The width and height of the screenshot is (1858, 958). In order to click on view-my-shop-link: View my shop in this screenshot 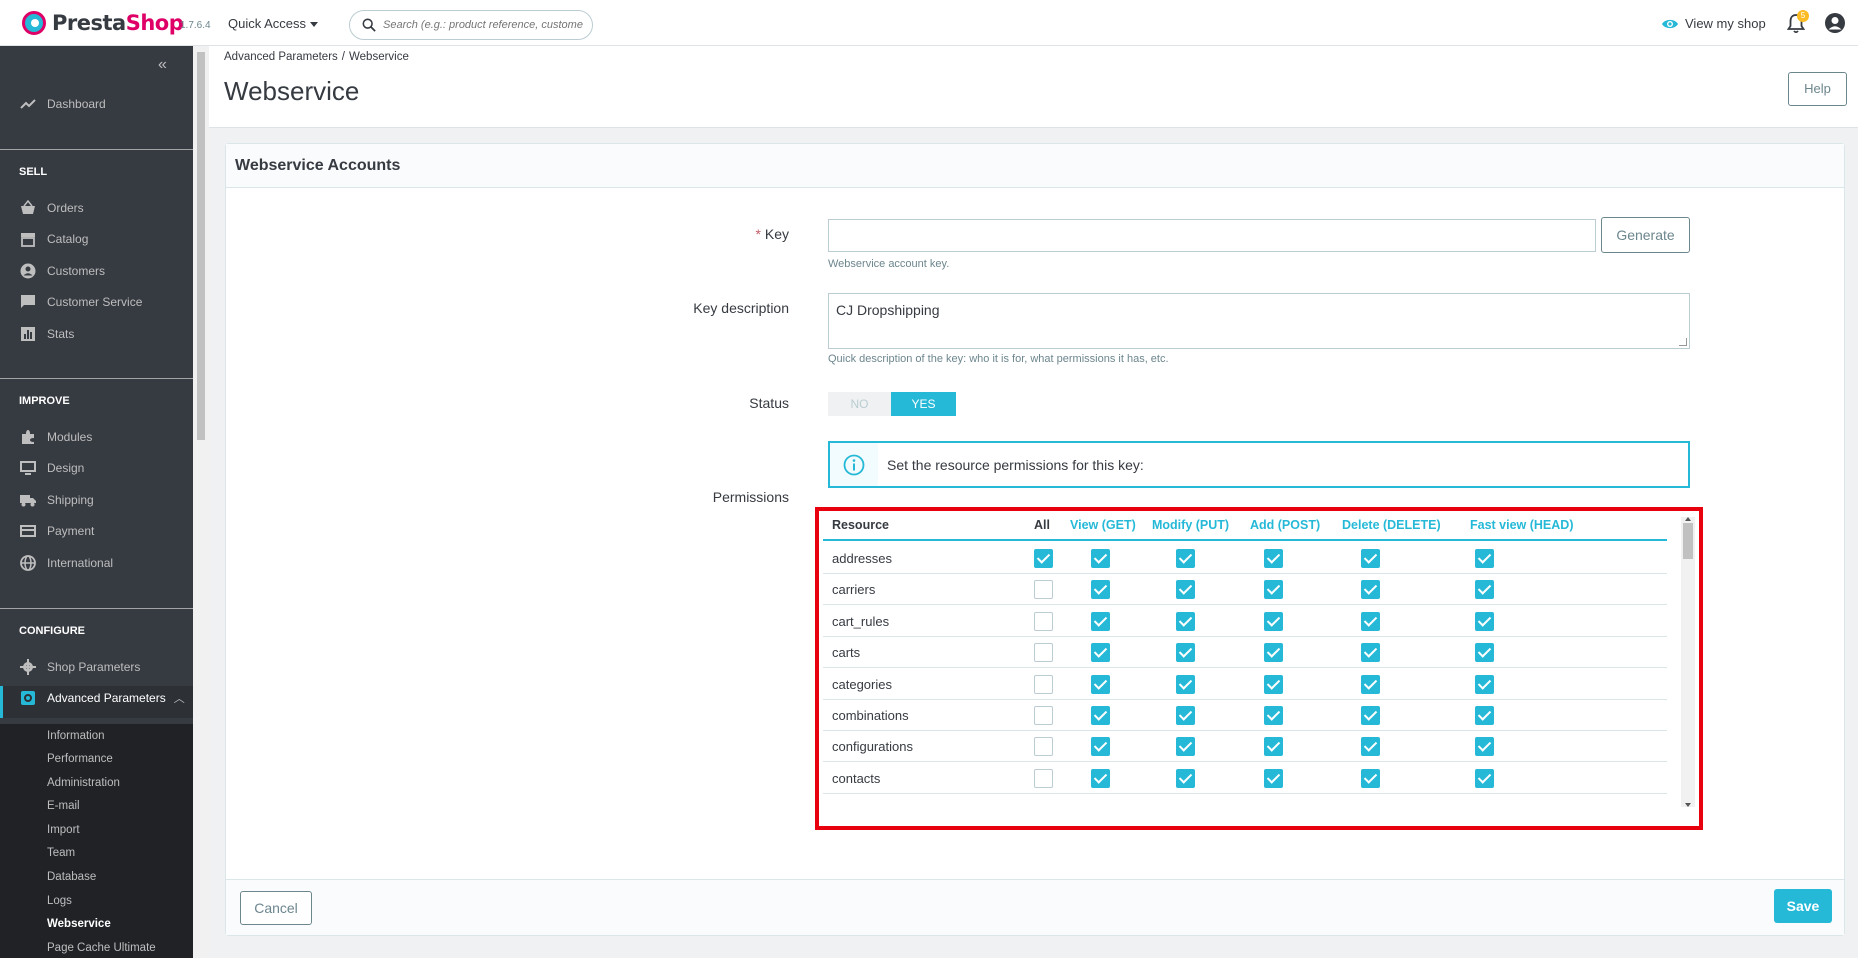, I will do `click(1713, 23)`.